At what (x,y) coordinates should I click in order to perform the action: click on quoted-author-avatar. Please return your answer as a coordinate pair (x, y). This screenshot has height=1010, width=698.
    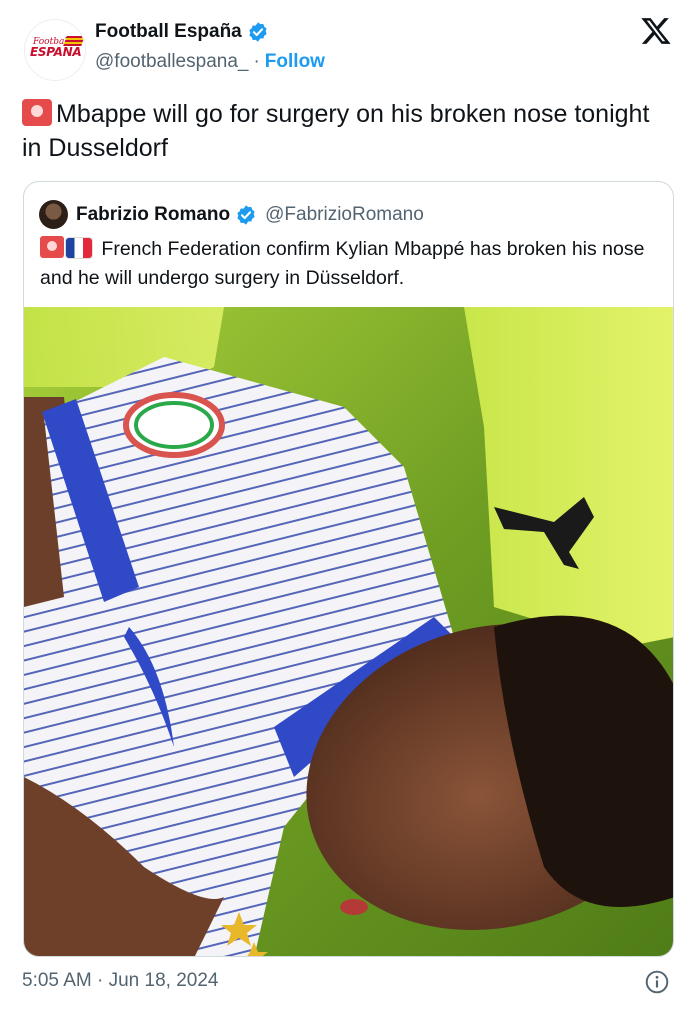
    Looking at the image, I should click on (53, 214).